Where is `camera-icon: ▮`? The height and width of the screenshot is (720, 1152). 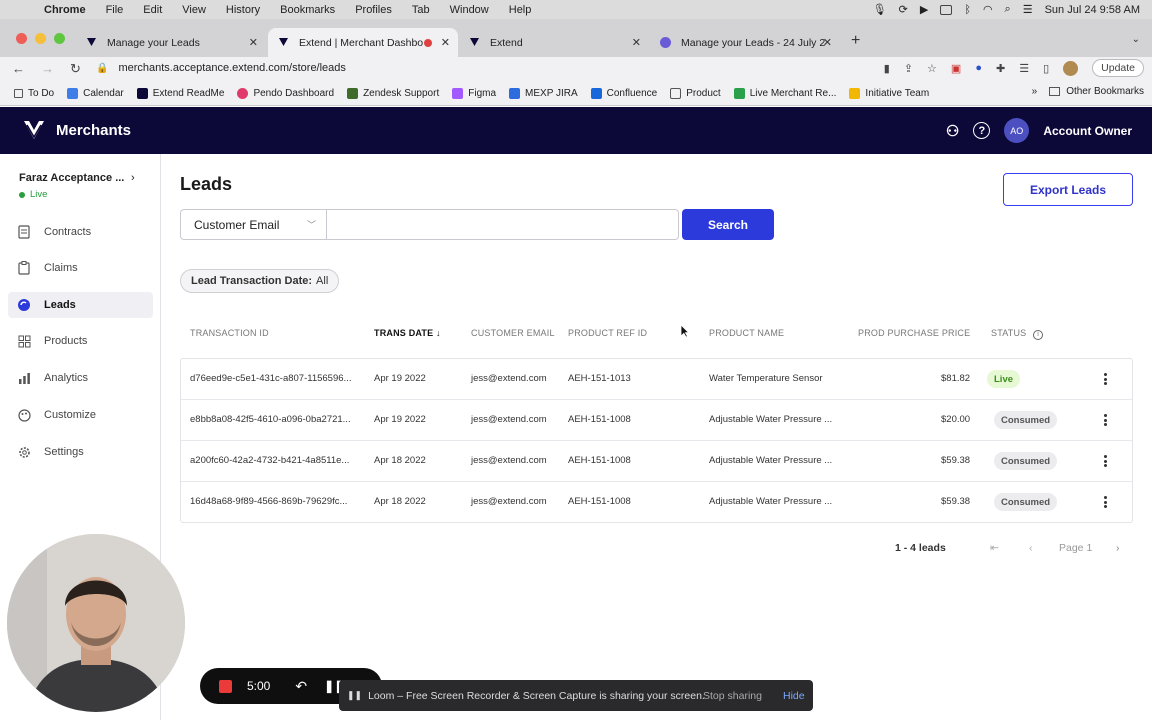
camera-icon: ▮ is located at coordinates (887, 68).